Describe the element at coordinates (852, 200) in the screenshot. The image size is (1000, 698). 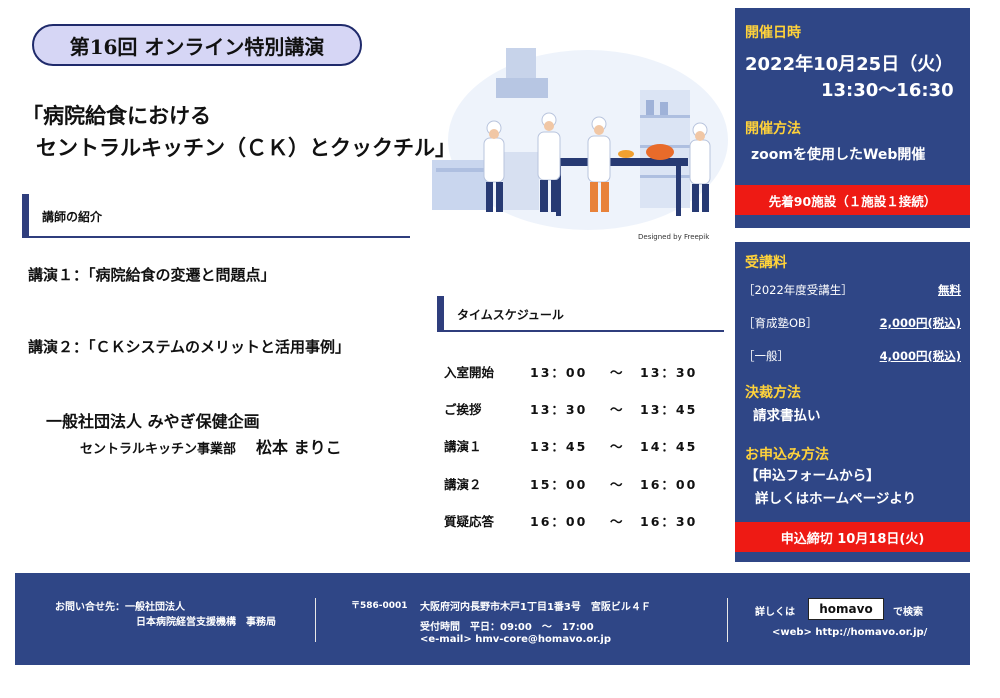
I see `capacity-banner: 先着90施設（１施設１接続）` at that location.